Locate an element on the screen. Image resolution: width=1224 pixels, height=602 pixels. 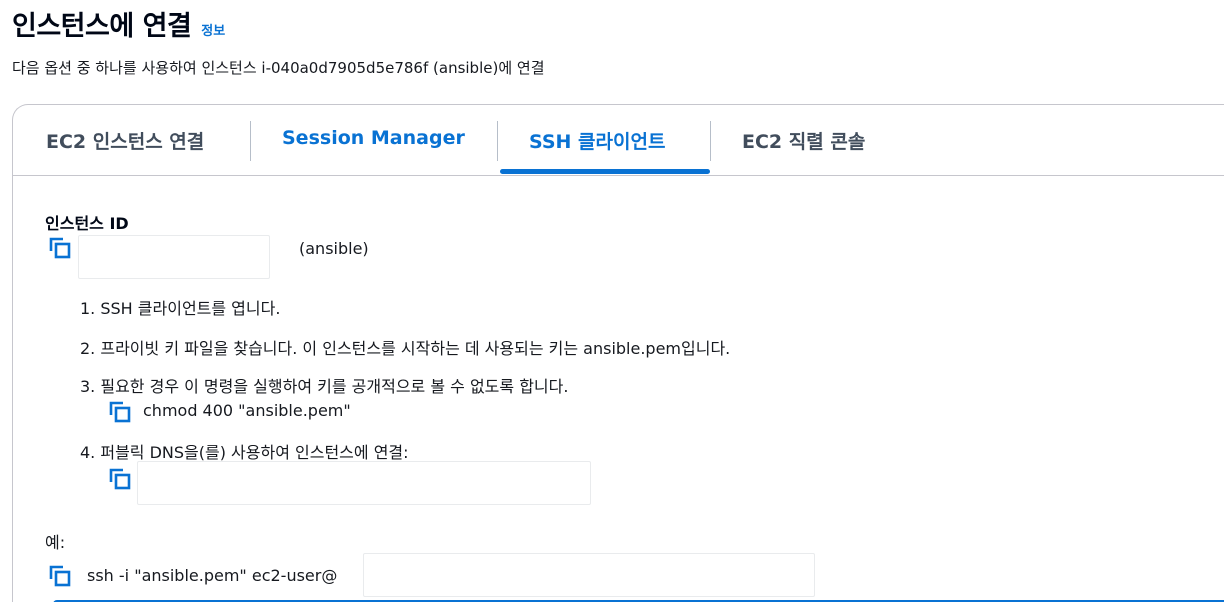
instance-name-suffix: (ansible) is located at coordinates (334, 248).